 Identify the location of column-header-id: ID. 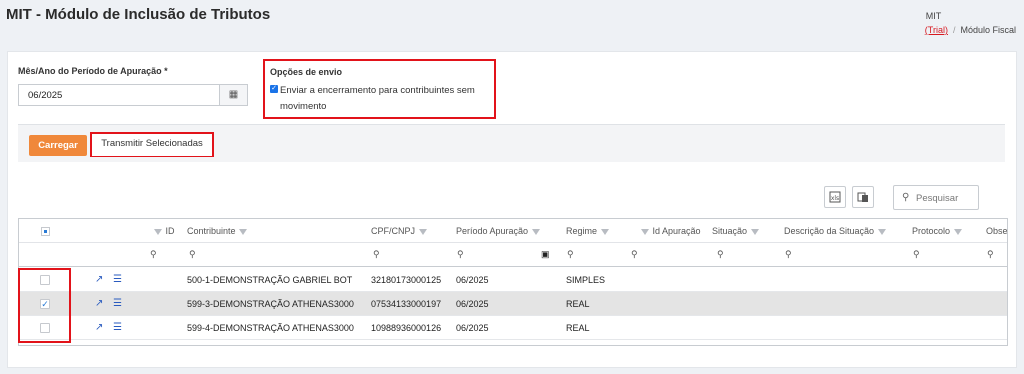
(164, 231).